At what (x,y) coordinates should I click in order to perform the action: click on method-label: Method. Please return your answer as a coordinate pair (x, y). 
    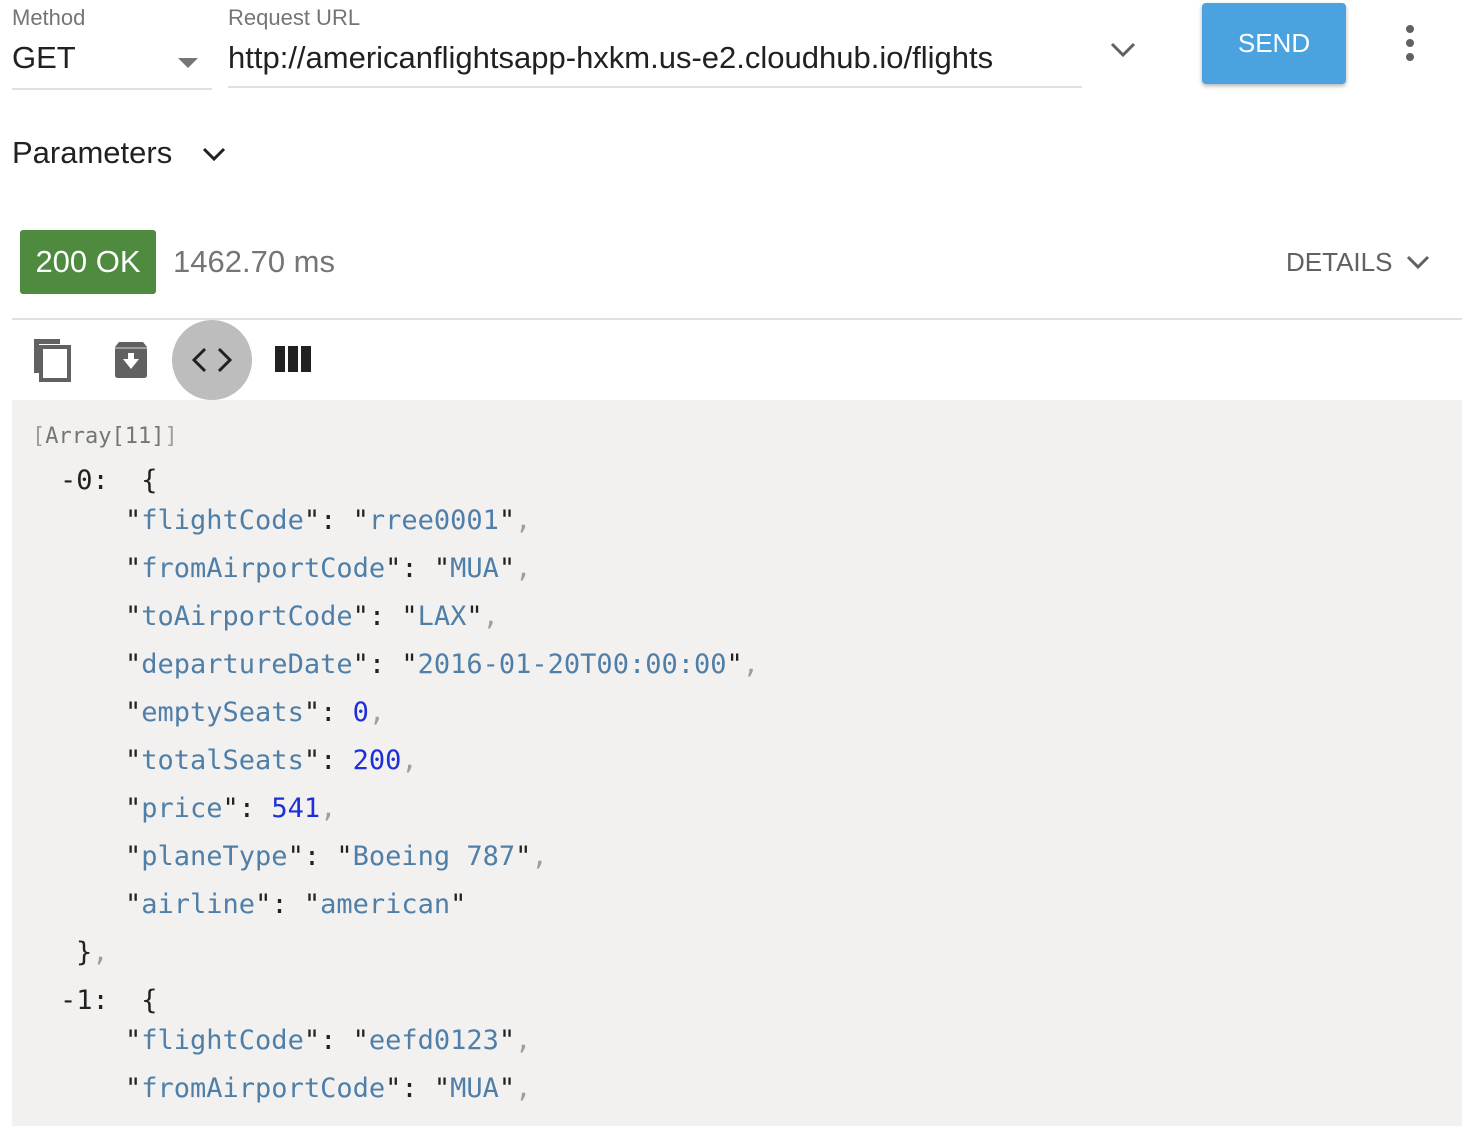
    Looking at the image, I should click on (49, 17).